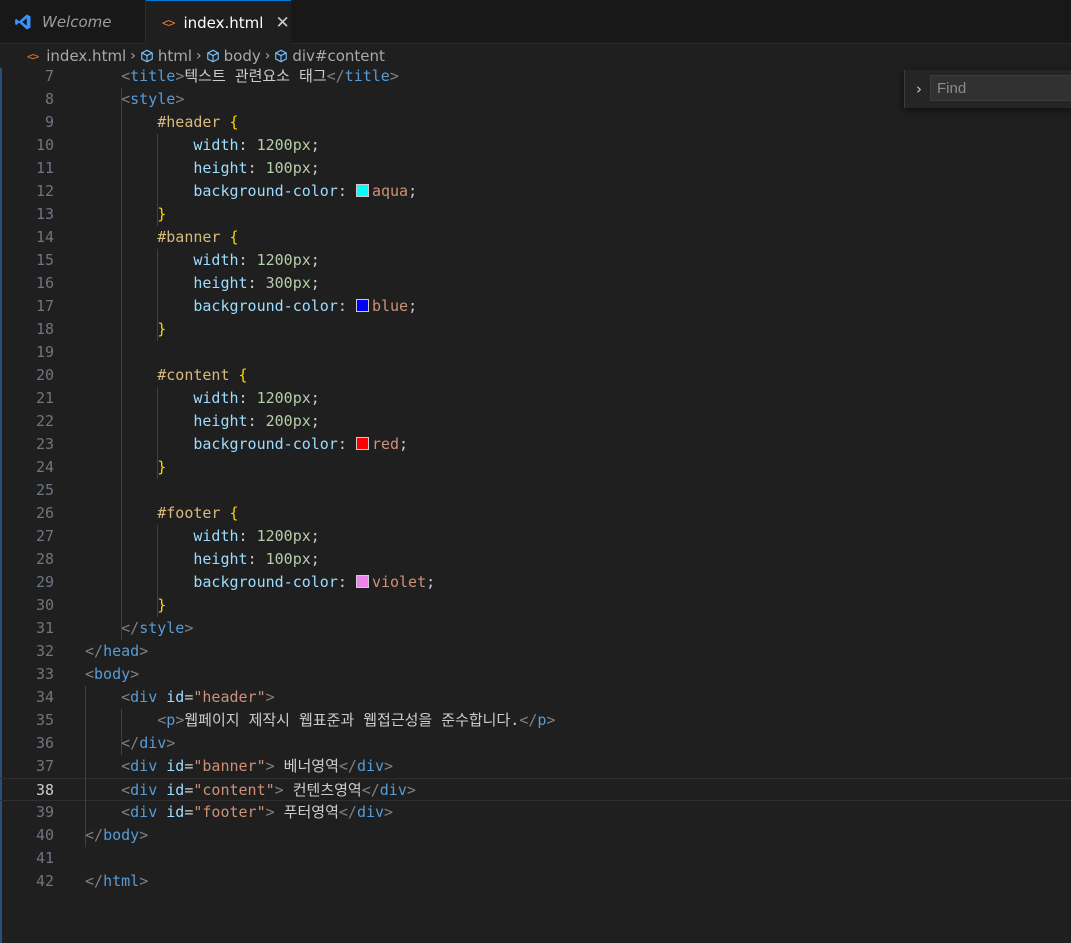 The width and height of the screenshot is (1071, 943). What do you see at coordinates (535, 513) in the screenshot?
I see `code-line: 26 #footer {` at bounding box center [535, 513].